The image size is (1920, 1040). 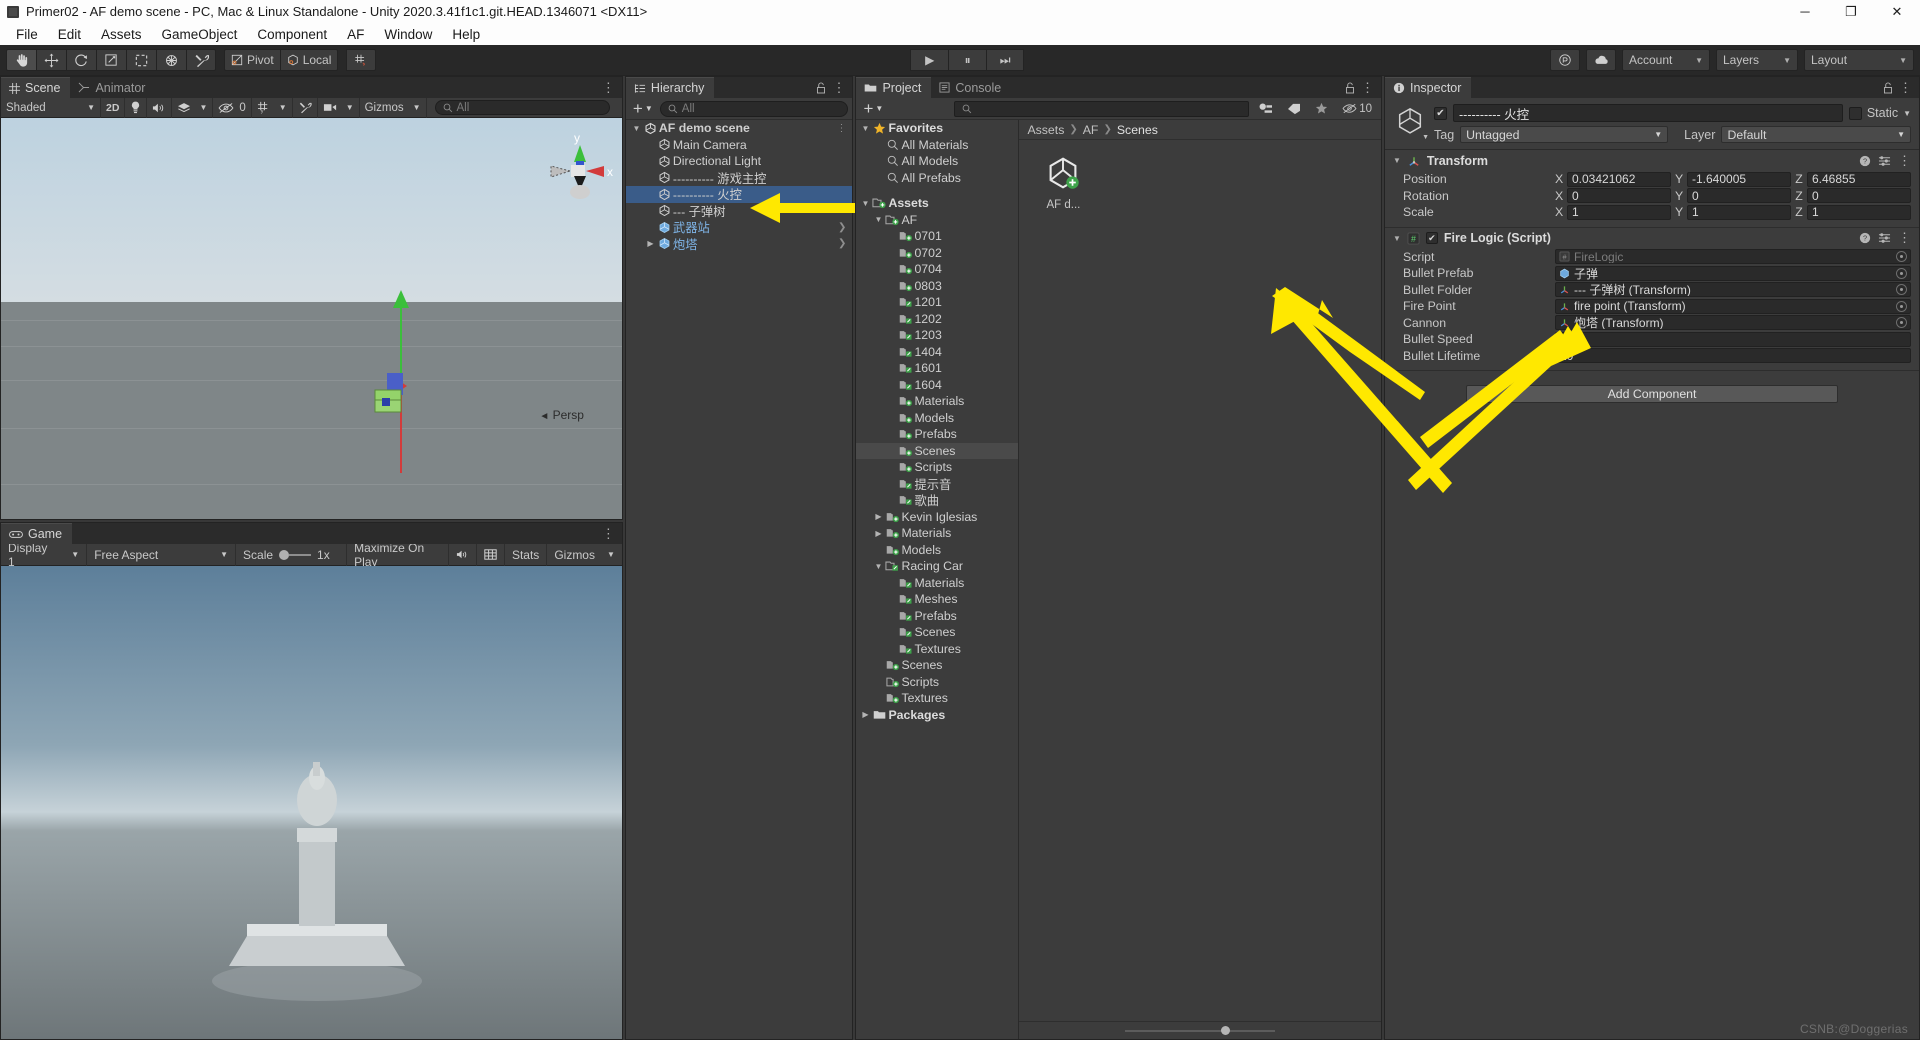 What do you see at coordinates (292, 554) in the screenshot?
I see `scale-slider: Scale 1x` at bounding box center [292, 554].